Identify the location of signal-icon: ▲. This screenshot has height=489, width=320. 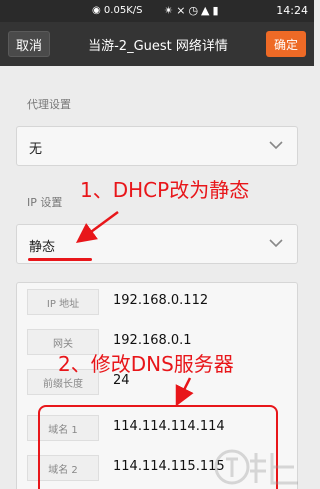
(207, 10).